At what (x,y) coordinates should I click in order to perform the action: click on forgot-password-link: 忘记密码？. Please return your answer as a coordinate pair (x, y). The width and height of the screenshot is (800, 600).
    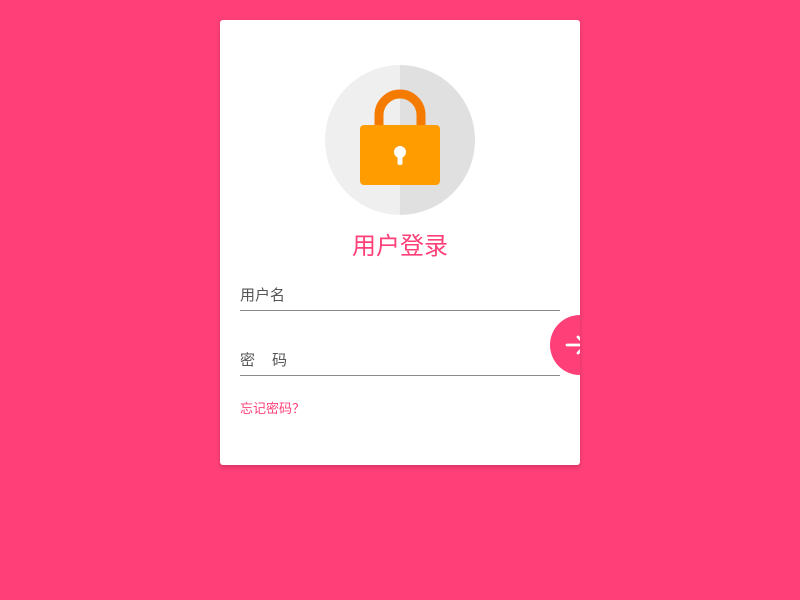
    Looking at the image, I should click on (272, 410).